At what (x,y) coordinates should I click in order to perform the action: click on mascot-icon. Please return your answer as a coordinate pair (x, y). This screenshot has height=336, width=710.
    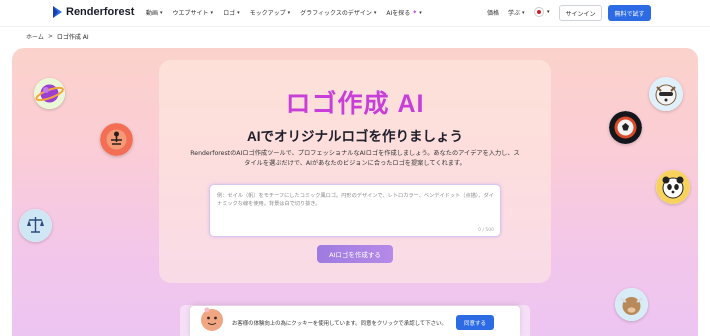
    Looking at the image, I should click on (212, 319).